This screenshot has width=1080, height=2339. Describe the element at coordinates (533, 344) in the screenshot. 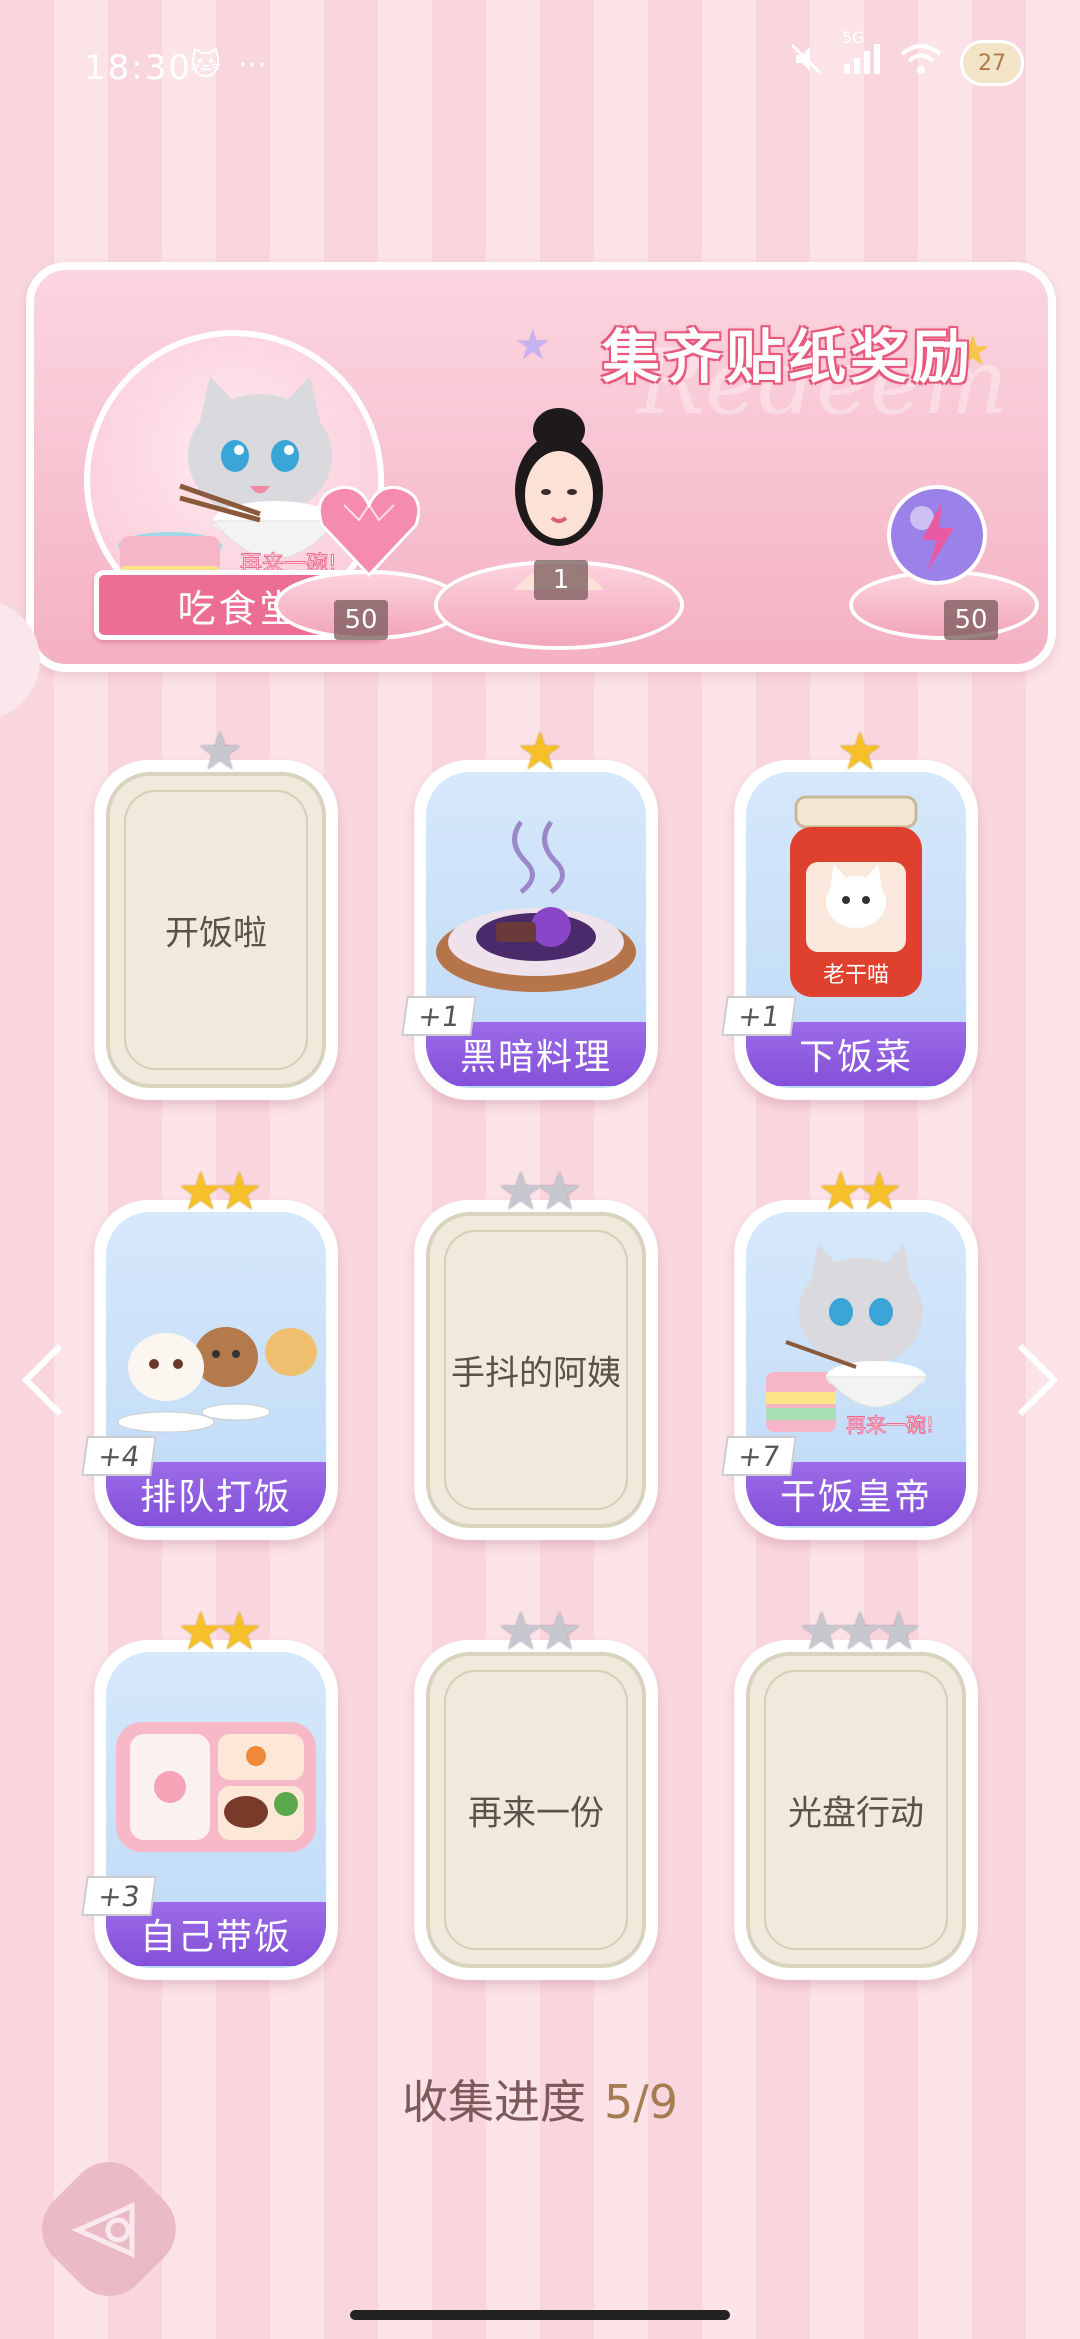

I see `purple-star-icon: ★` at that location.